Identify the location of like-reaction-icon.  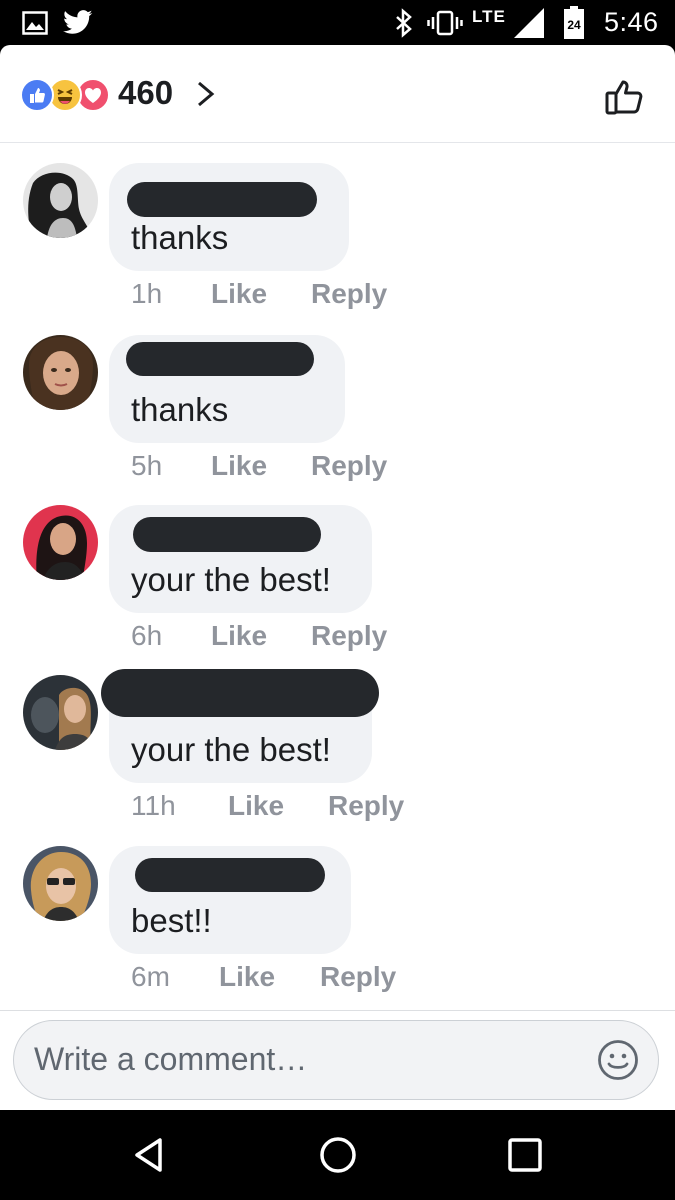
(37, 95).